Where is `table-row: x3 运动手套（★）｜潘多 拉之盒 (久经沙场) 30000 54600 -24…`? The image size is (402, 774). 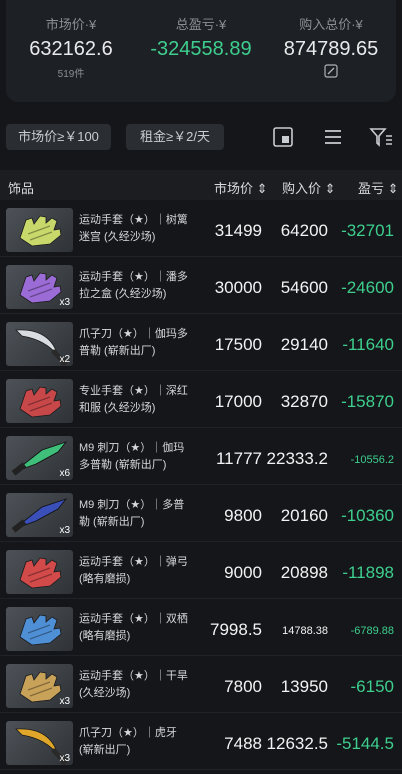 table-row: x3 运动手套（★）｜潘多 拉之盒 (久经沙场) 30000 54600 -24… is located at coordinates (201, 285).